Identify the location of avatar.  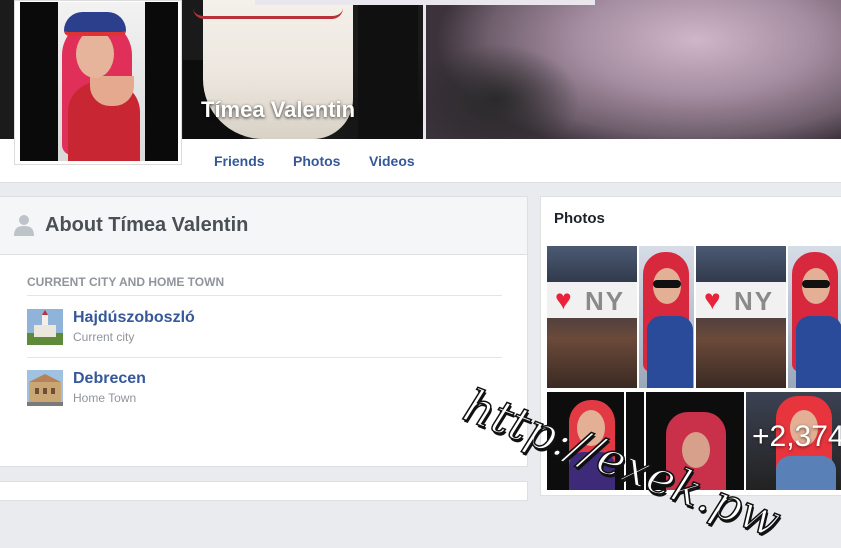
(99, 81).